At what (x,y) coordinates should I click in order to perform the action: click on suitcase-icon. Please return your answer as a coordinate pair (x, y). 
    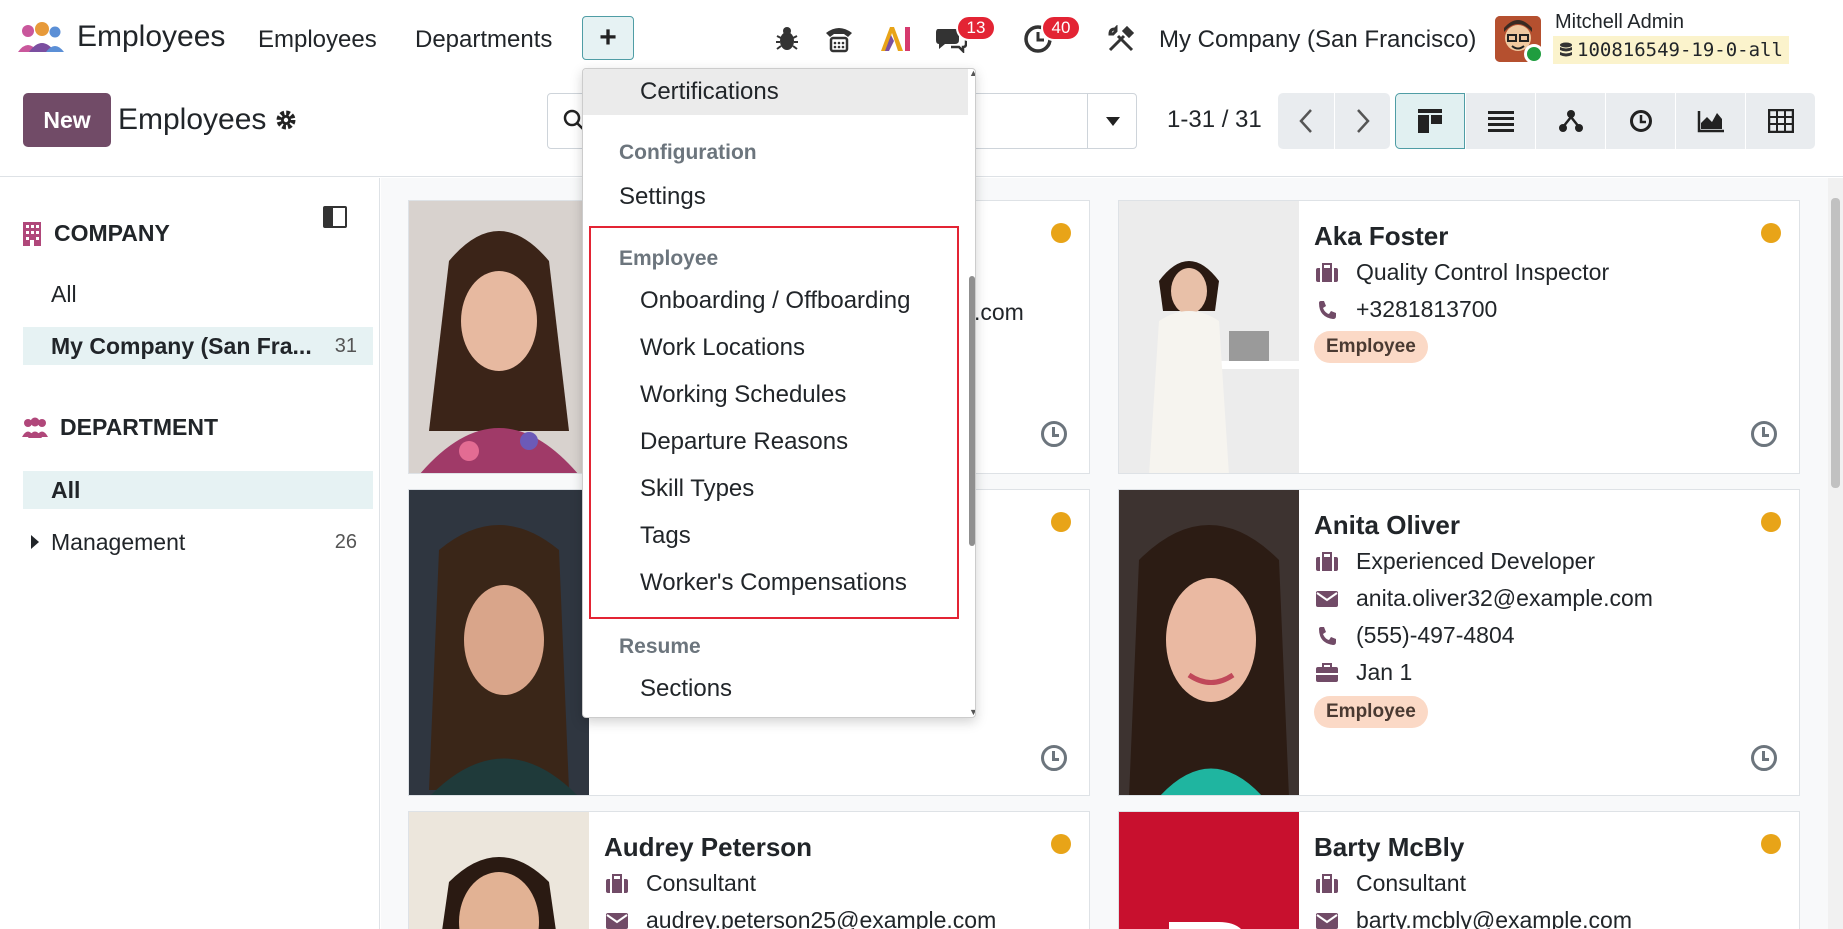
    Looking at the image, I should click on (1327, 672).